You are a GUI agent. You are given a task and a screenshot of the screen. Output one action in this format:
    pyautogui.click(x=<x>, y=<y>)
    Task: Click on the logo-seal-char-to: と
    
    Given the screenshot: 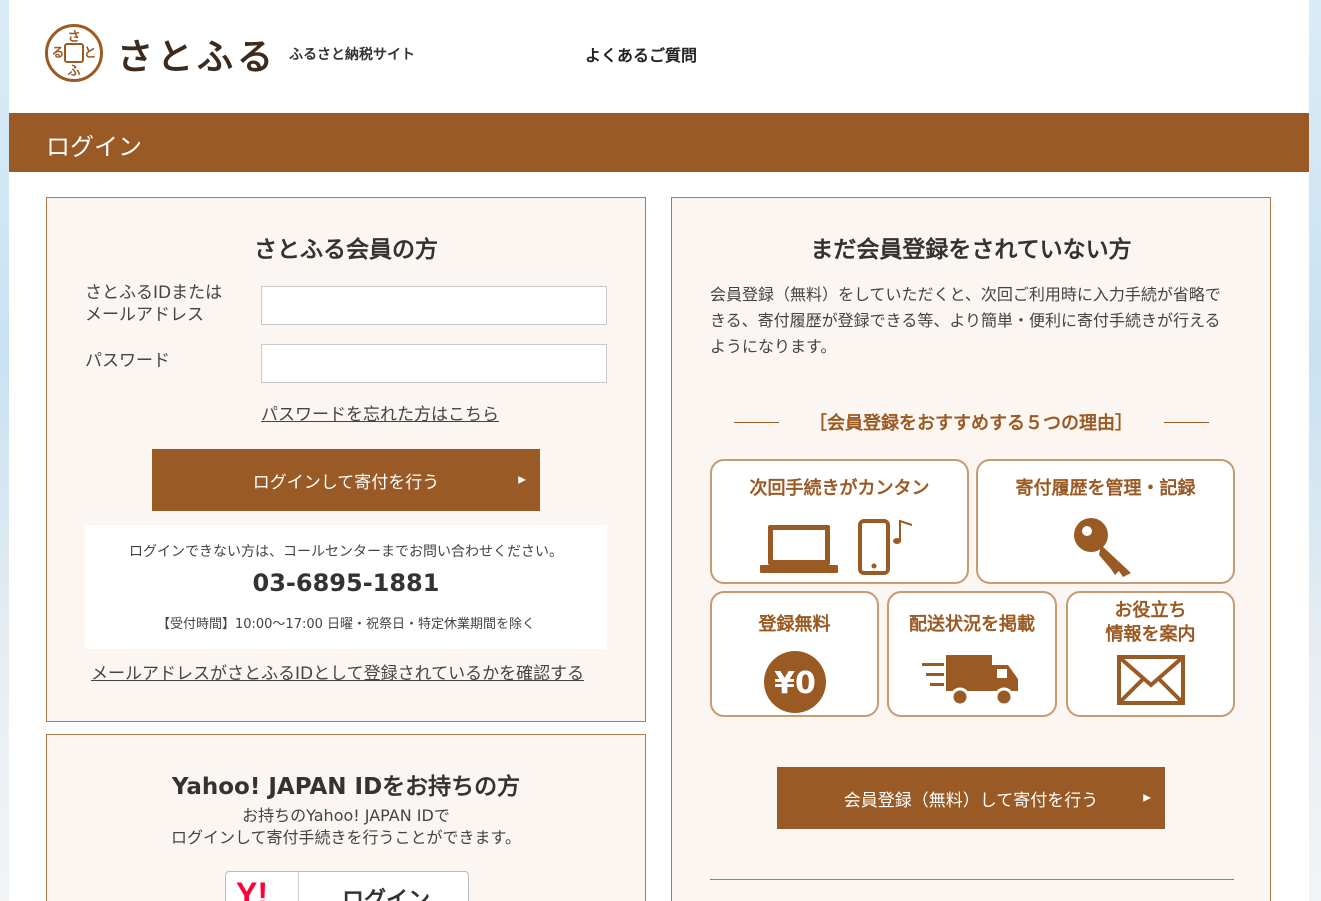 What is the action you would take?
    pyautogui.click(x=89, y=53)
    